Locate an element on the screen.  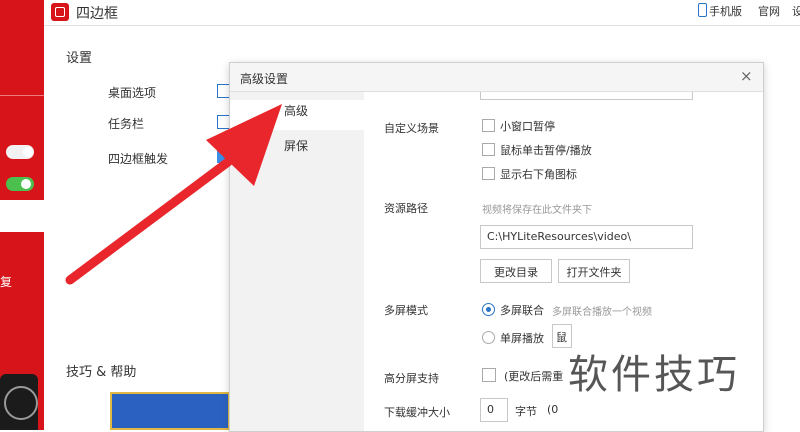
title-bar is located at coordinates (400, 13).